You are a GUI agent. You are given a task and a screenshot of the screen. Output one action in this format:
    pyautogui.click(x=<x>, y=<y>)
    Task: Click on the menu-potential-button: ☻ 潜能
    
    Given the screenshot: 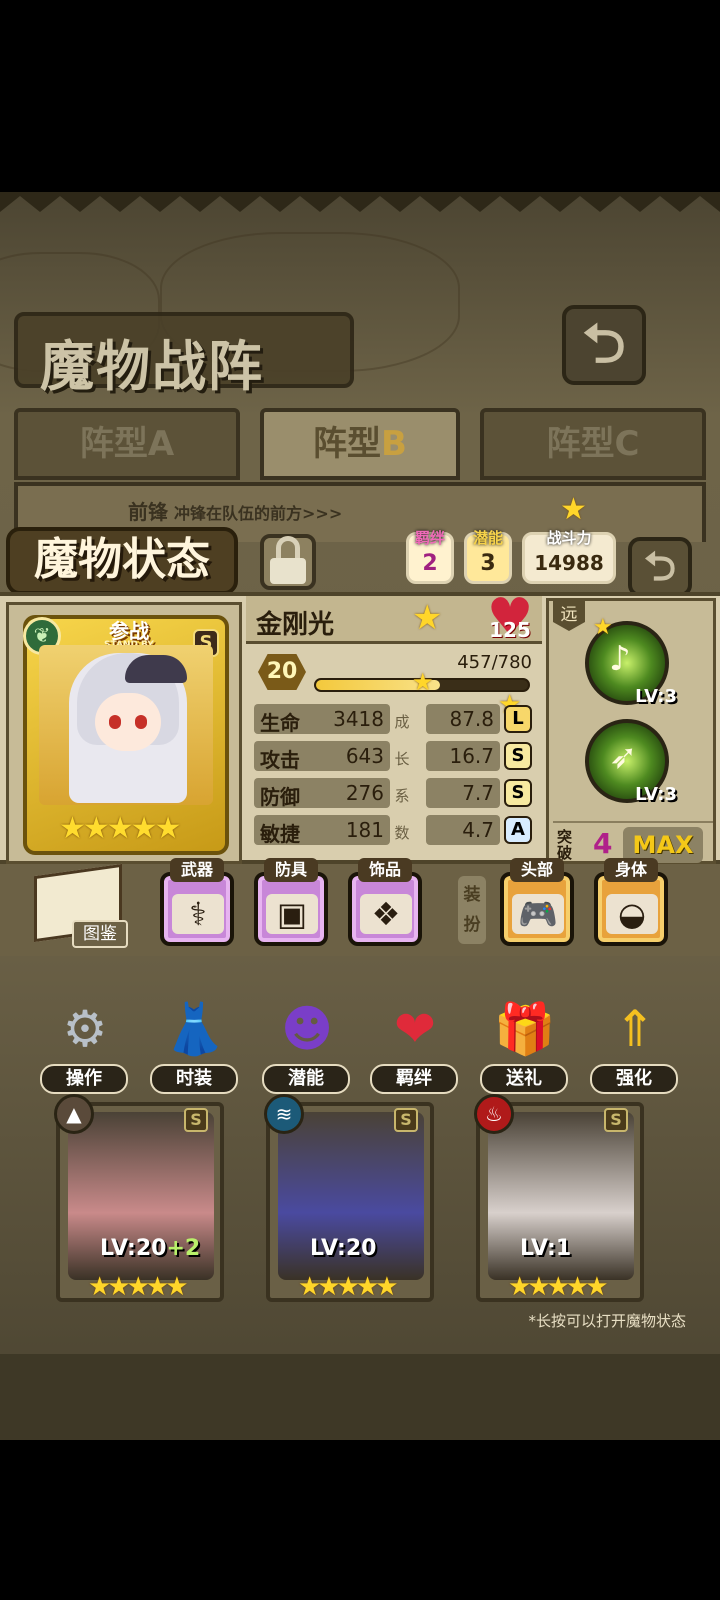 What is the action you would take?
    pyautogui.click(x=306, y=1043)
    